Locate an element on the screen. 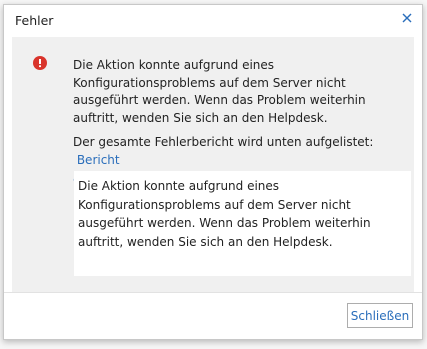 This screenshot has width=427, height=349. dialog-title-bar: Fehler is located at coordinates (213, 20).